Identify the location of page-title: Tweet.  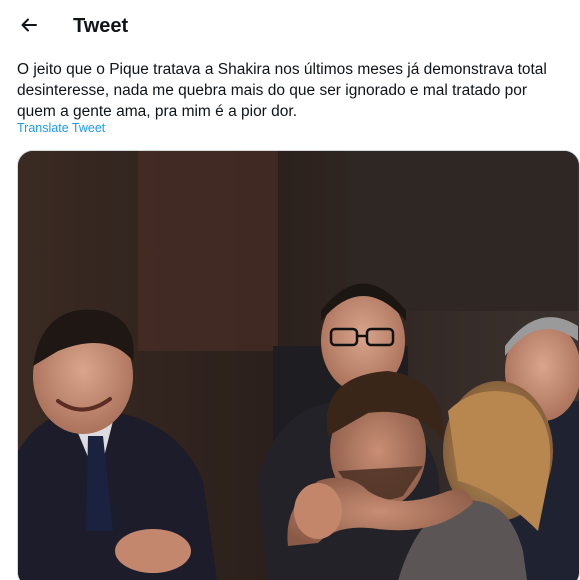
(101, 26).